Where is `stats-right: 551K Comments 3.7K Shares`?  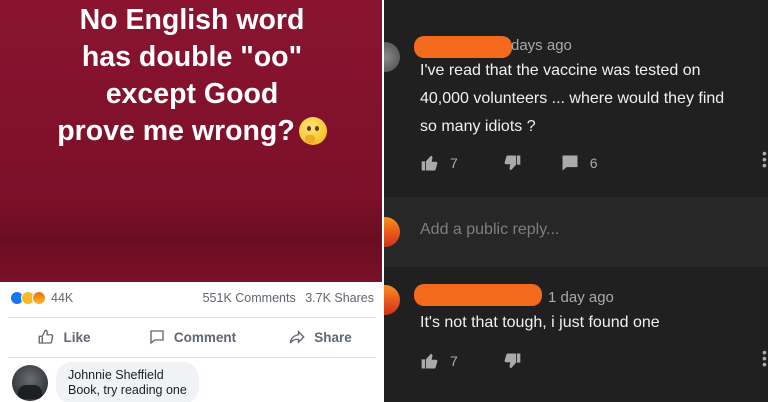 stats-right: 551K Comments 3.7K Shares is located at coordinates (288, 298).